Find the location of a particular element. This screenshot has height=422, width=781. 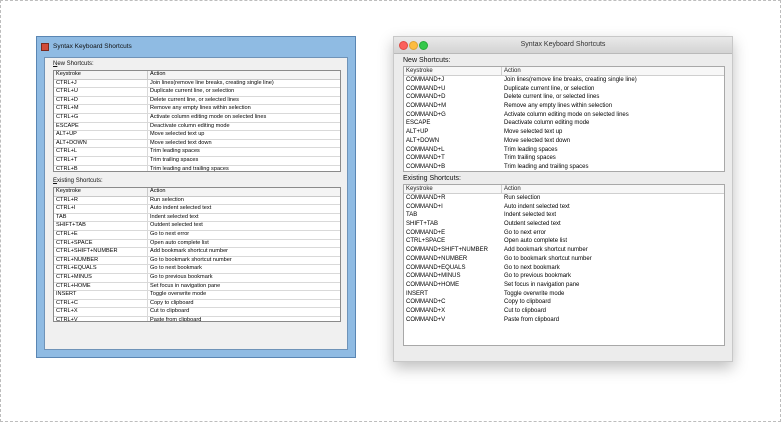

zoom-button is located at coordinates (423, 45).